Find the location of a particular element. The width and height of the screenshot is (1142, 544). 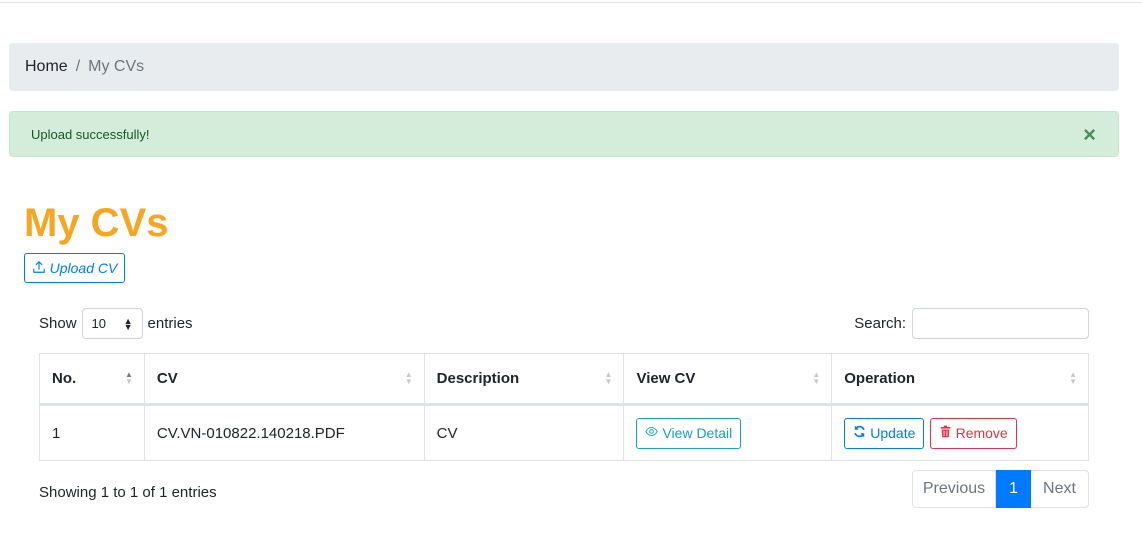

success-alert: Upload successfully! × is located at coordinates (564, 134).